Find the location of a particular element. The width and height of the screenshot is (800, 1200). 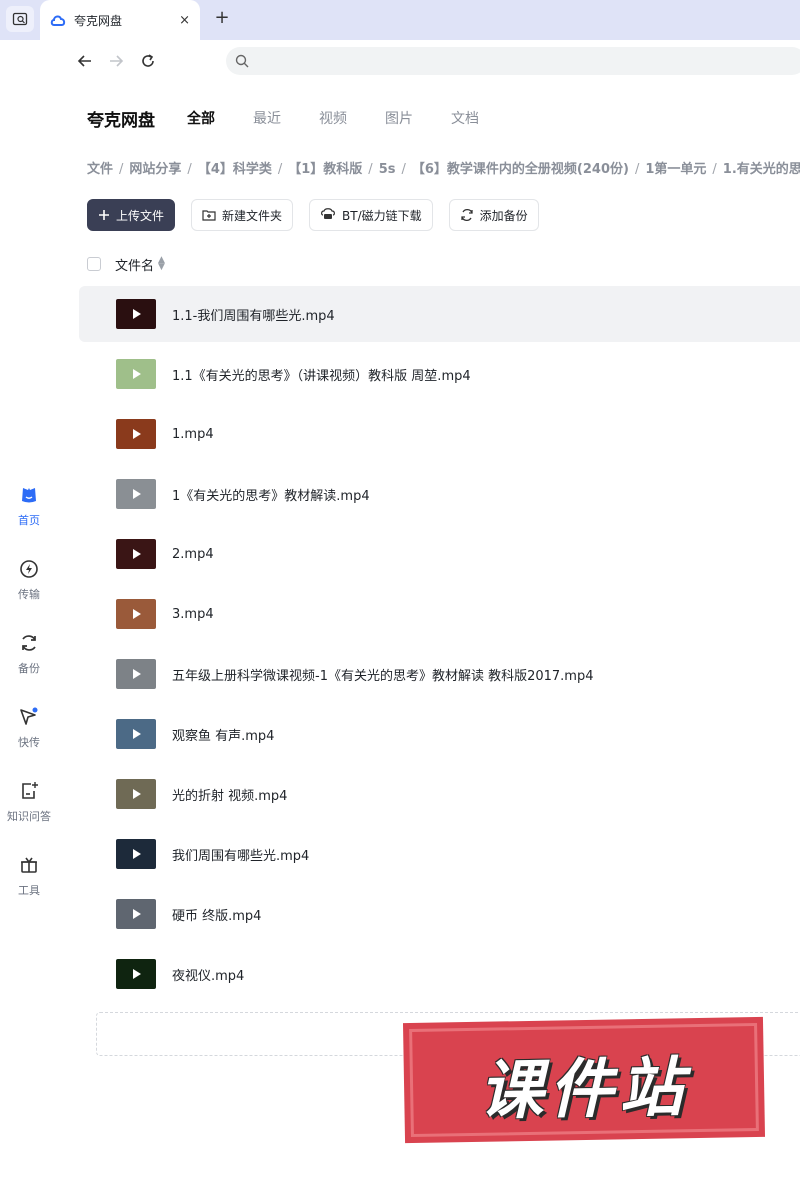

file-row: 1.1-我们周围有哪些光.mp4 is located at coordinates (439, 314).